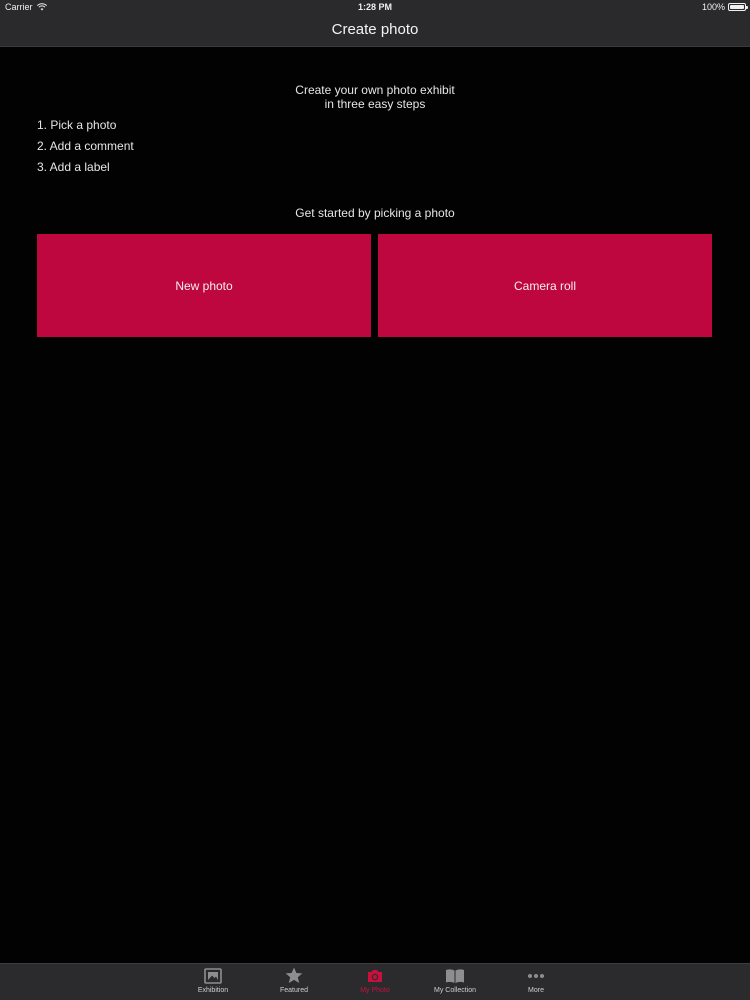  Describe the element at coordinates (713, 7) in the screenshot. I see `battery-percent: 100%` at that location.